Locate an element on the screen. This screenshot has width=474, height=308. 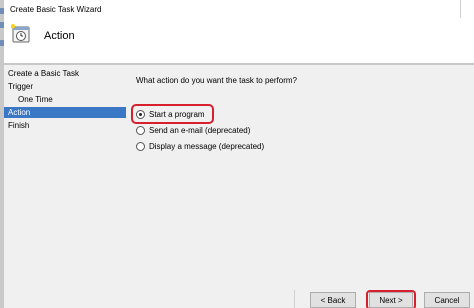
next-button: Next > is located at coordinates (391, 300).